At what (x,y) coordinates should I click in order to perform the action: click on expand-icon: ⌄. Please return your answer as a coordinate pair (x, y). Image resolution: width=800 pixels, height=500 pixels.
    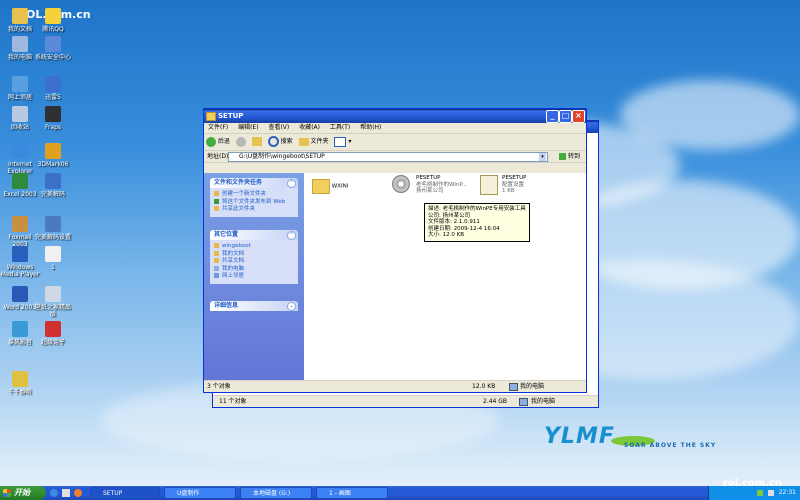
    Looking at the image, I should click on (291, 306).